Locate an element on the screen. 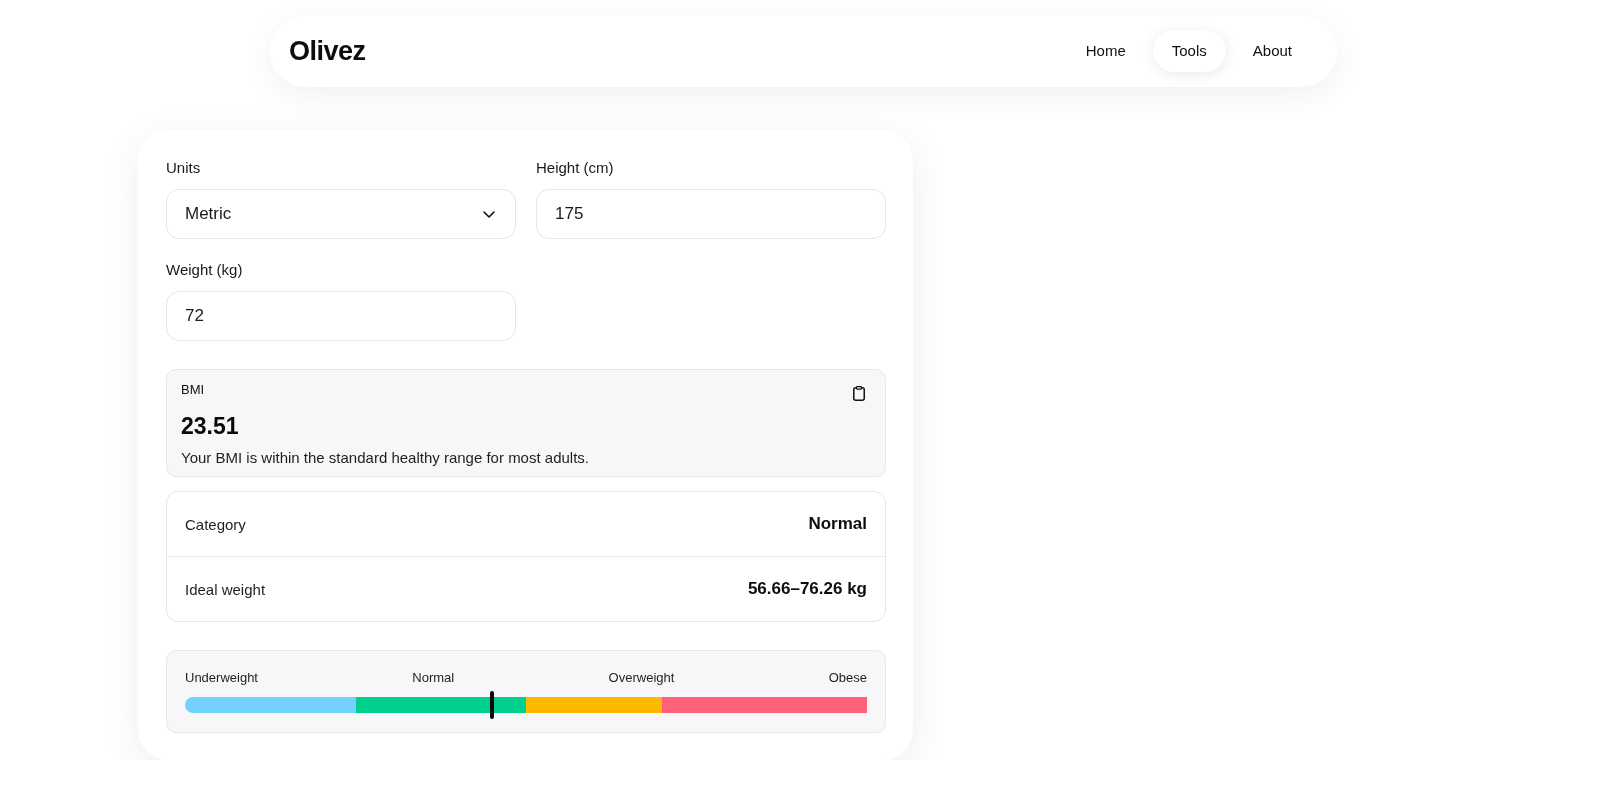  bmi-value: 23.51 is located at coordinates (210, 426).